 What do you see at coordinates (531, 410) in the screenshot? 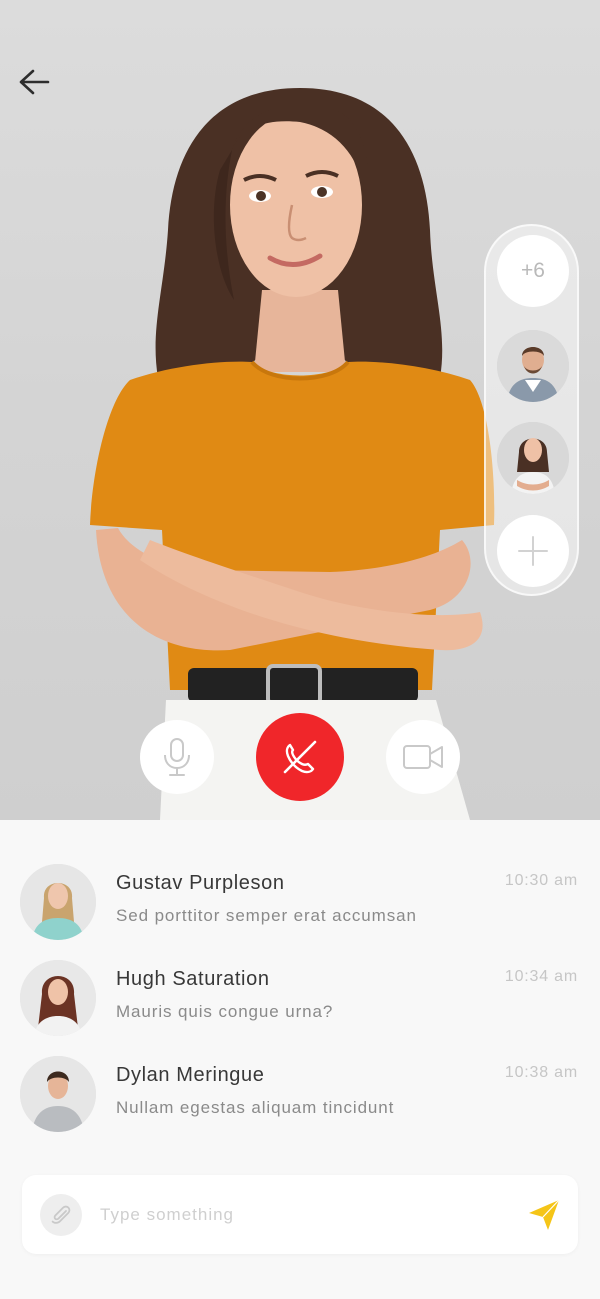
I see `participants-rail: +6` at bounding box center [531, 410].